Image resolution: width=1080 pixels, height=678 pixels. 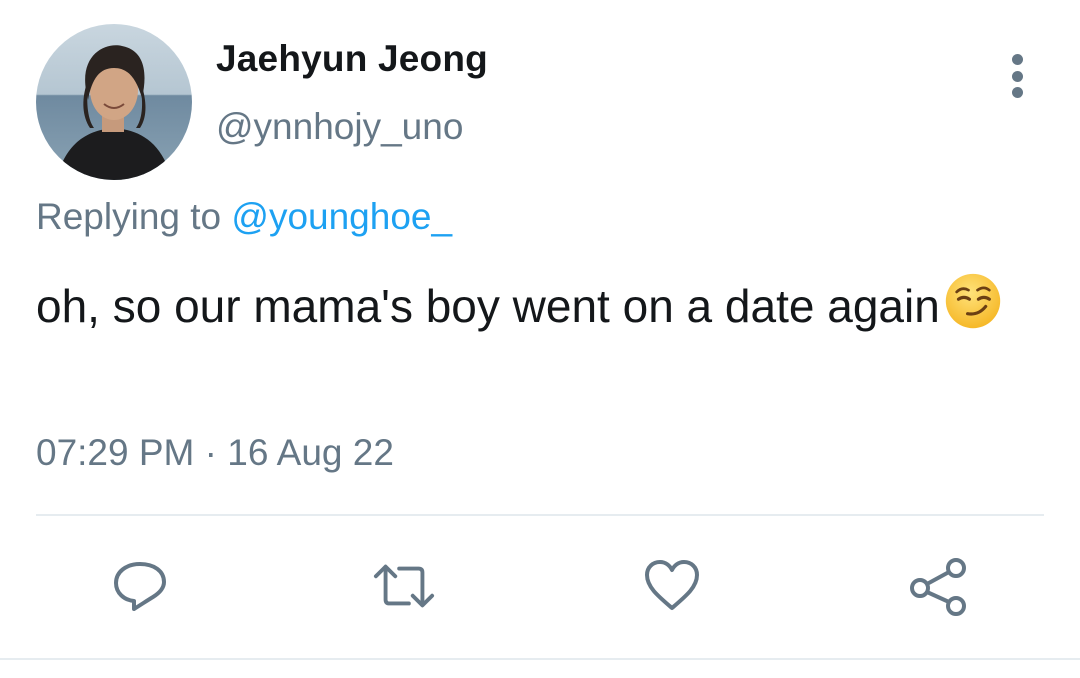 I want to click on smirking-face-icon, so click(x=972, y=301).